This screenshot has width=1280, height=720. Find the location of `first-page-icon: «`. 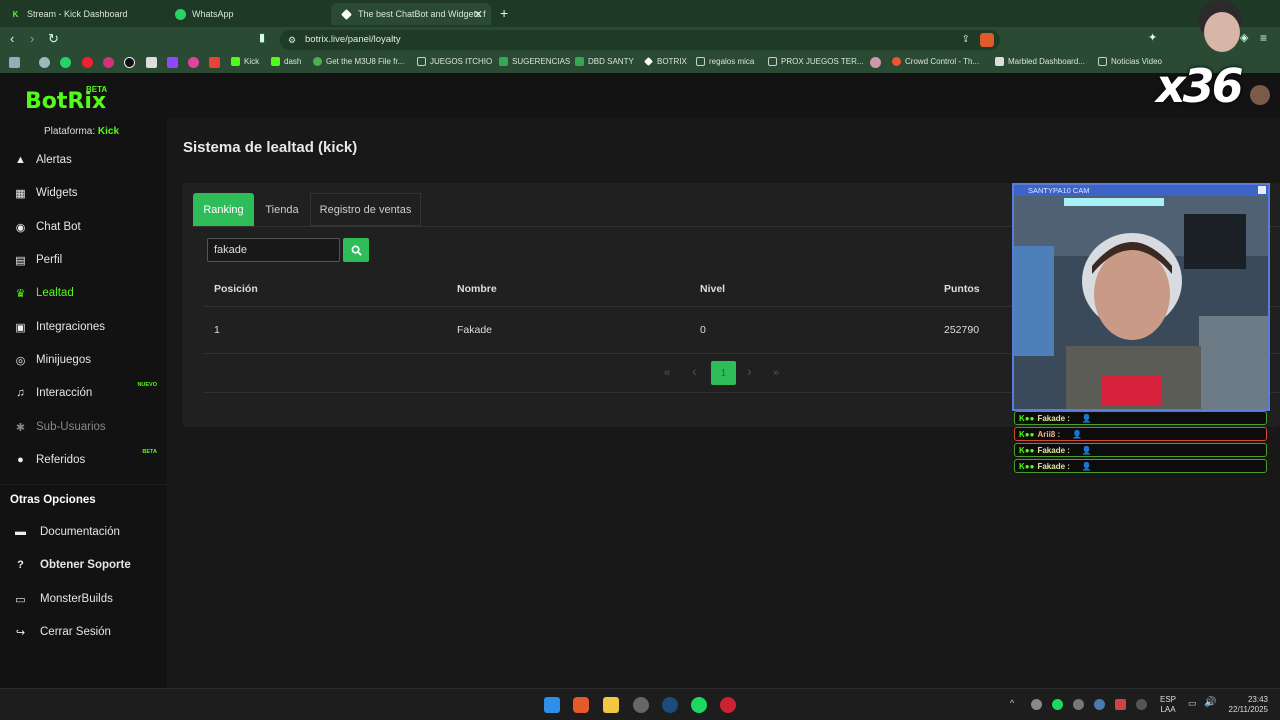

first-page-icon: « is located at coordinates (667, 373).